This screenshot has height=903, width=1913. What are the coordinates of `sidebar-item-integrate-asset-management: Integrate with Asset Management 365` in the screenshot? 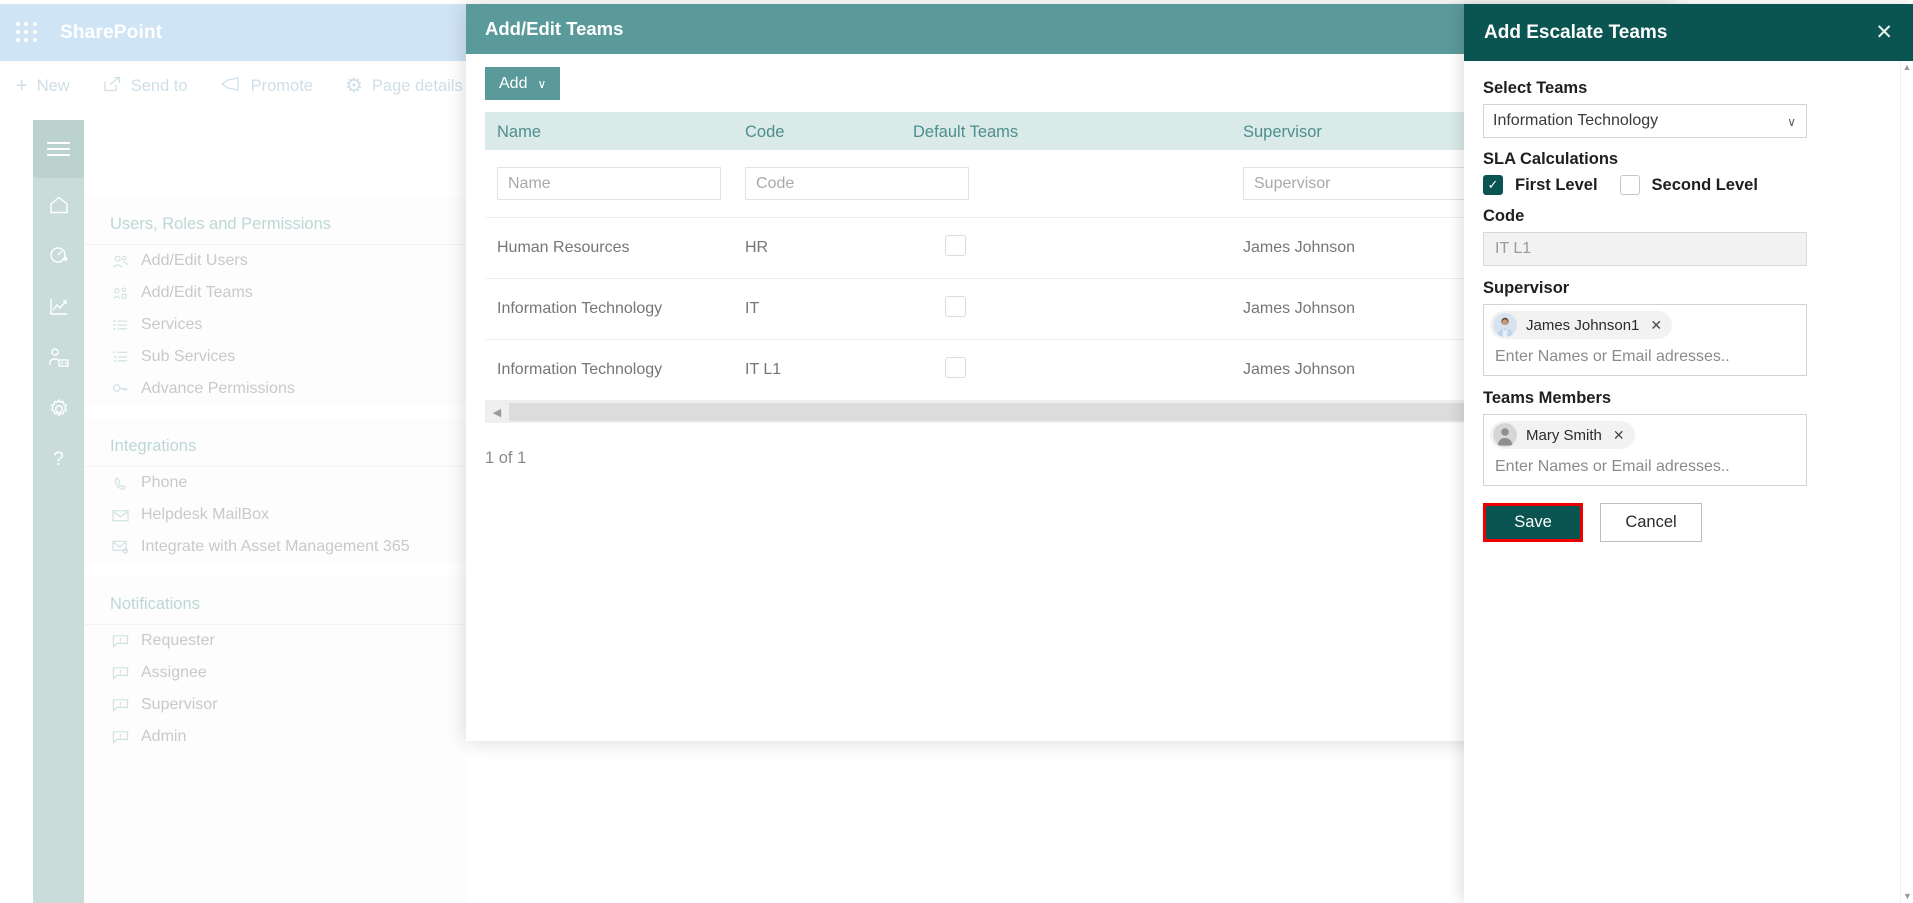 It's located at (275, 547).